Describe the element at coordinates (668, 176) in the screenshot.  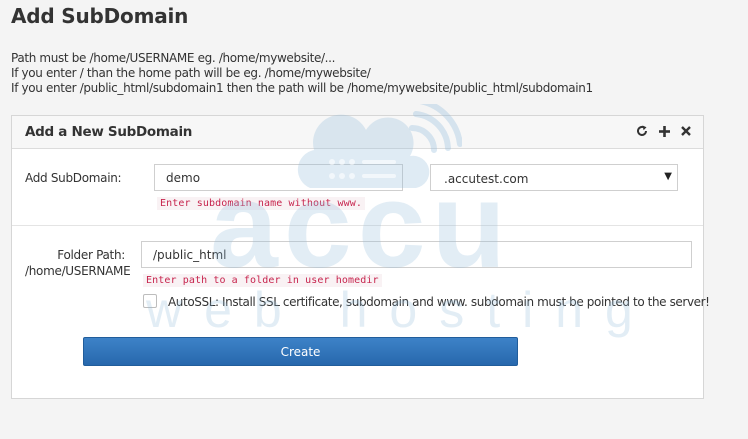
I see `chevron-down-icon: ▼` at that location.